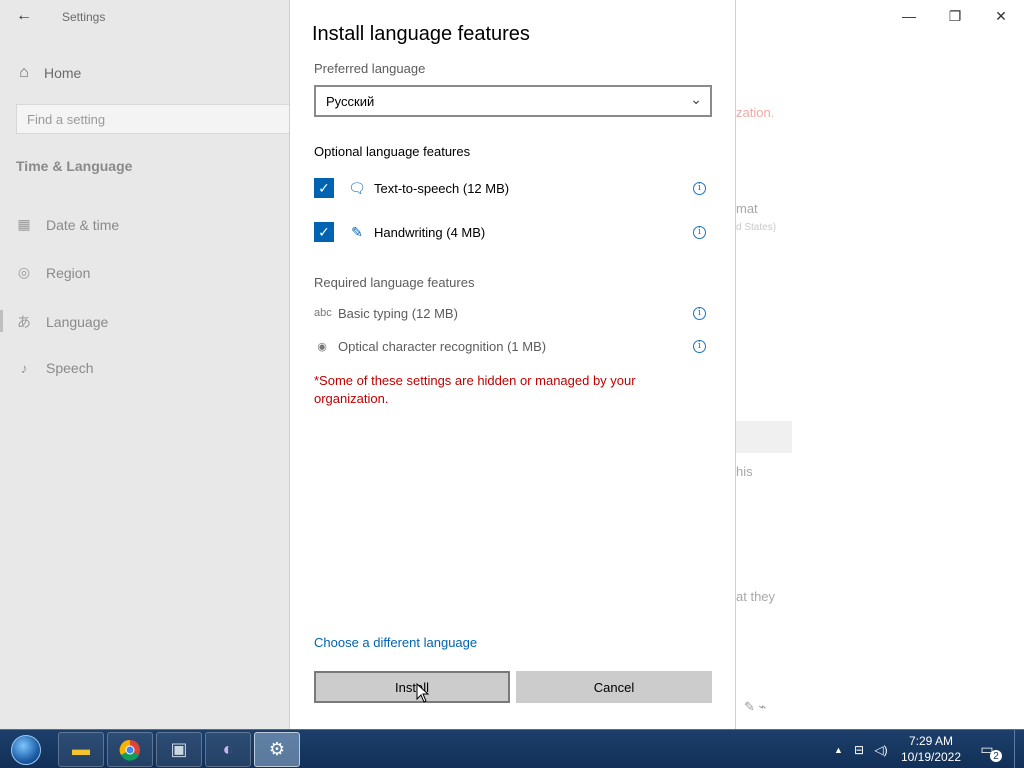  What do you see at coordinates (955, 17) in the screenshot?
I see `restore-button: ❐` at bounding box center [955, 17].